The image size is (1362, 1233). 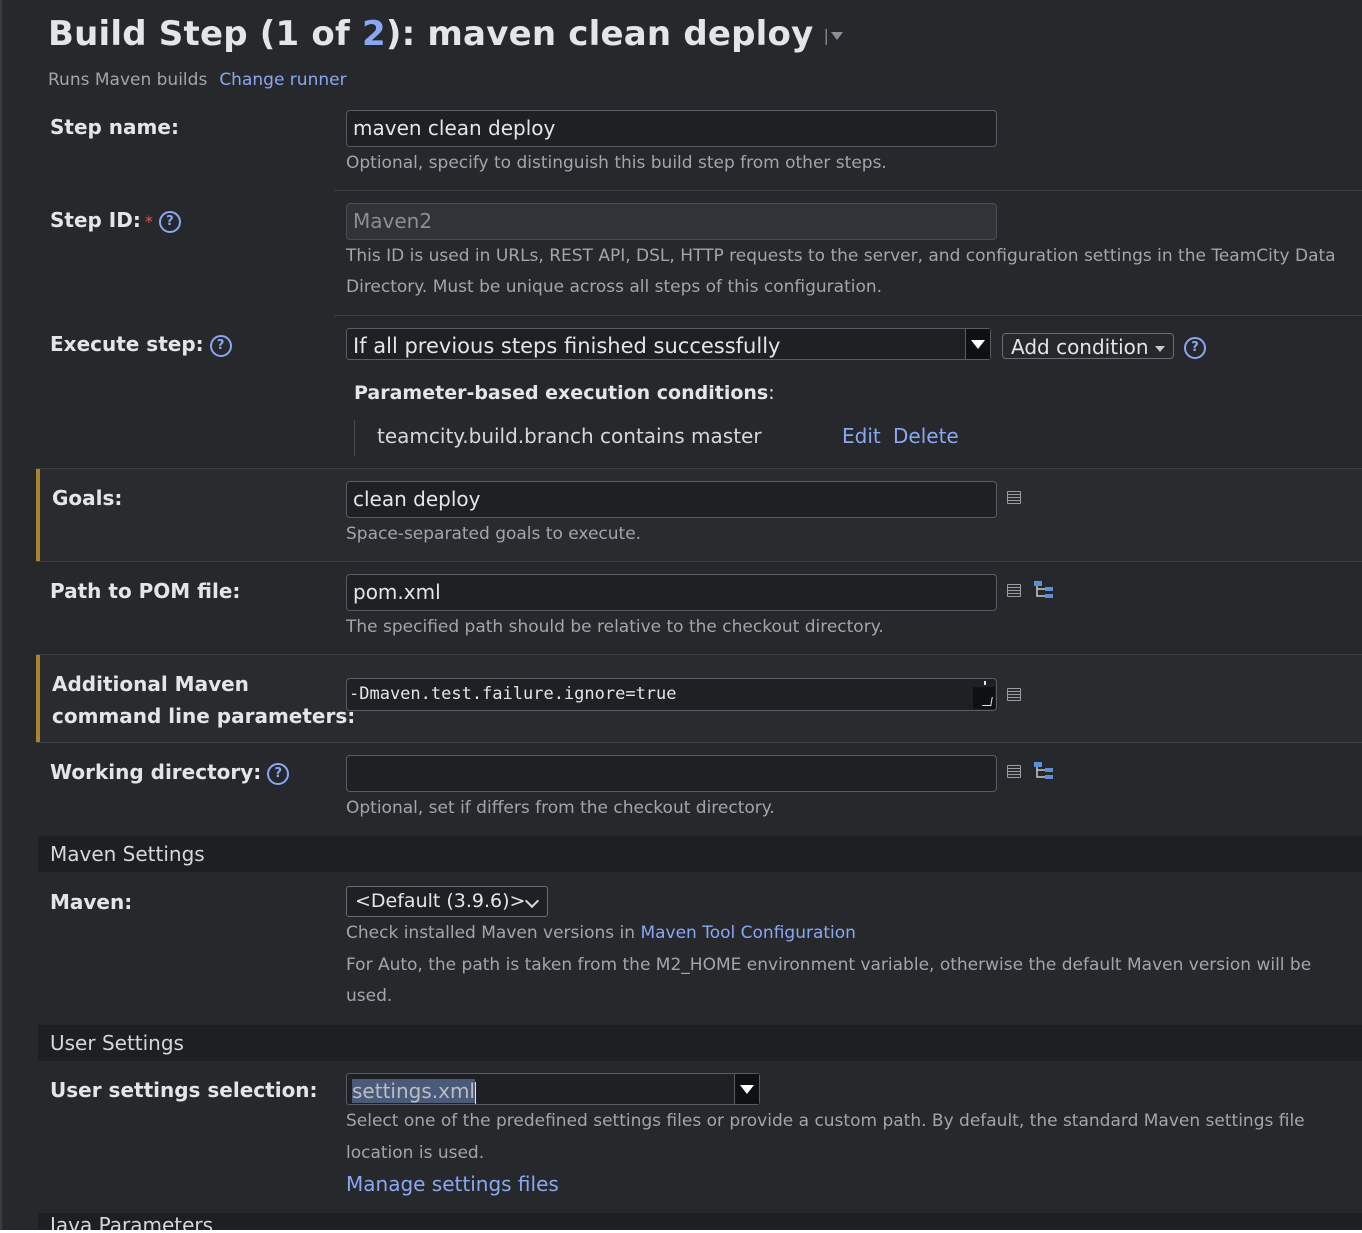 What do you see at coordinates (700, 854) in the screenshot?
I see `maven-settings-section-header: Maven Settings` at bounding box center [700, 854].